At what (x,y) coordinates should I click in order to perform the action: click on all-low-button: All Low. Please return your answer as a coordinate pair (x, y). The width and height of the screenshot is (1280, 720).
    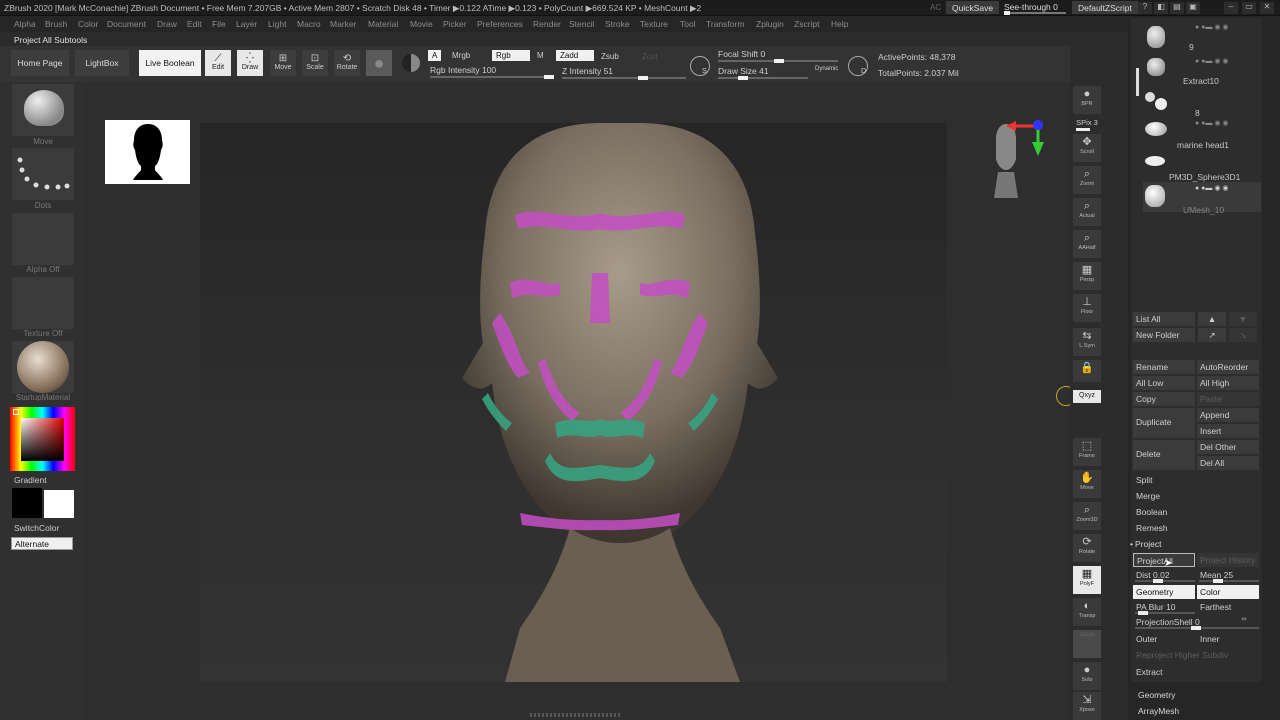
    Looking at the image, I should click on (1164, 383).